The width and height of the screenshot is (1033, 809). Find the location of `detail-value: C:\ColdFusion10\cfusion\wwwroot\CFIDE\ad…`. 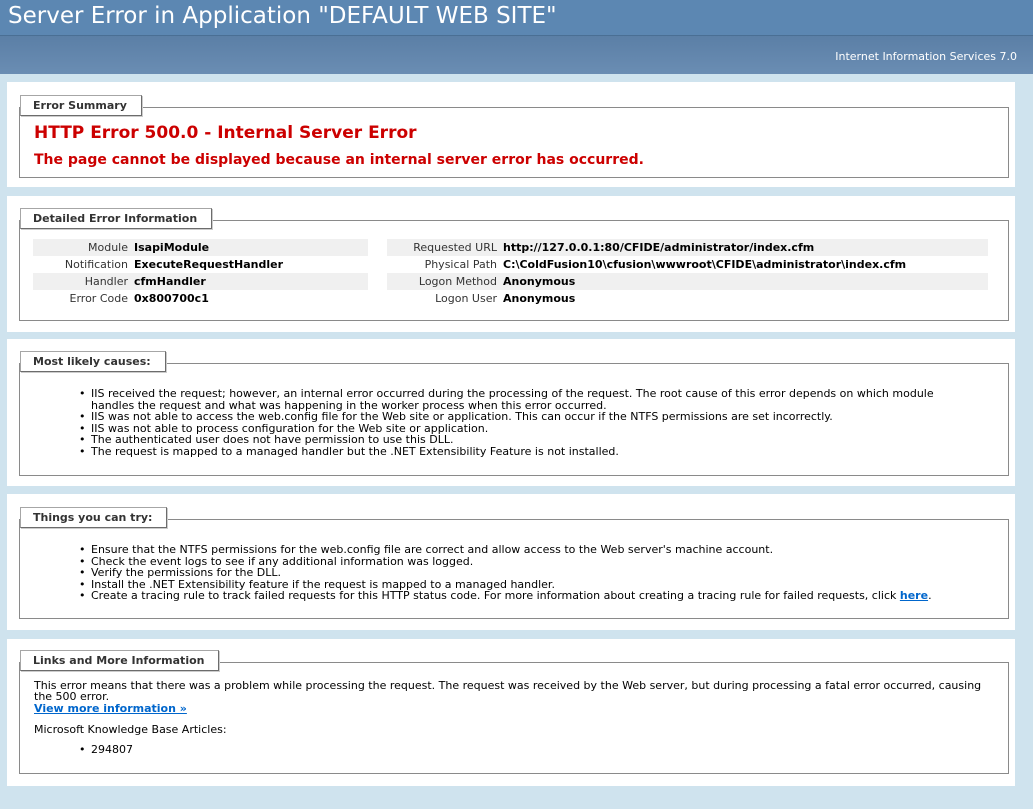

detail-value: C:\ColdFusion10\cfusion\wwwroot\CFIDE\ad… is located at coordinates (705, 264).